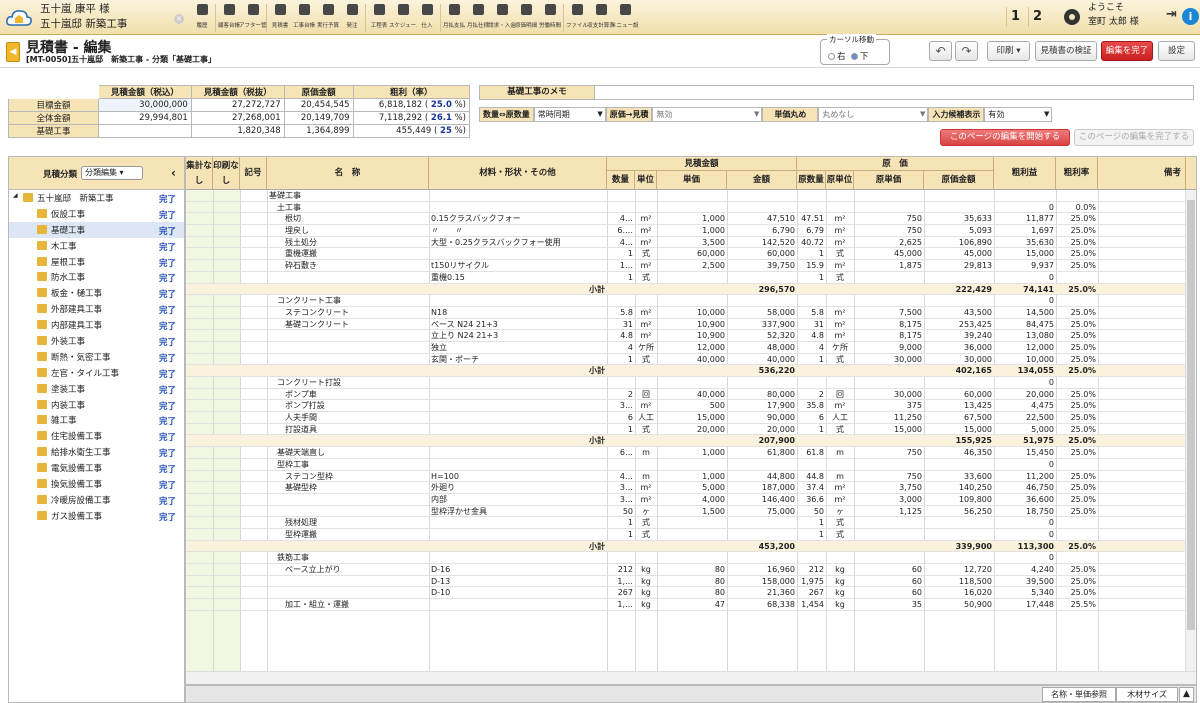 The image size is (1200, 703). What do you see at coordinates (762, 511) in the screenshot?
I see `cell-a: 75,000` at bounding box center [762, 511].